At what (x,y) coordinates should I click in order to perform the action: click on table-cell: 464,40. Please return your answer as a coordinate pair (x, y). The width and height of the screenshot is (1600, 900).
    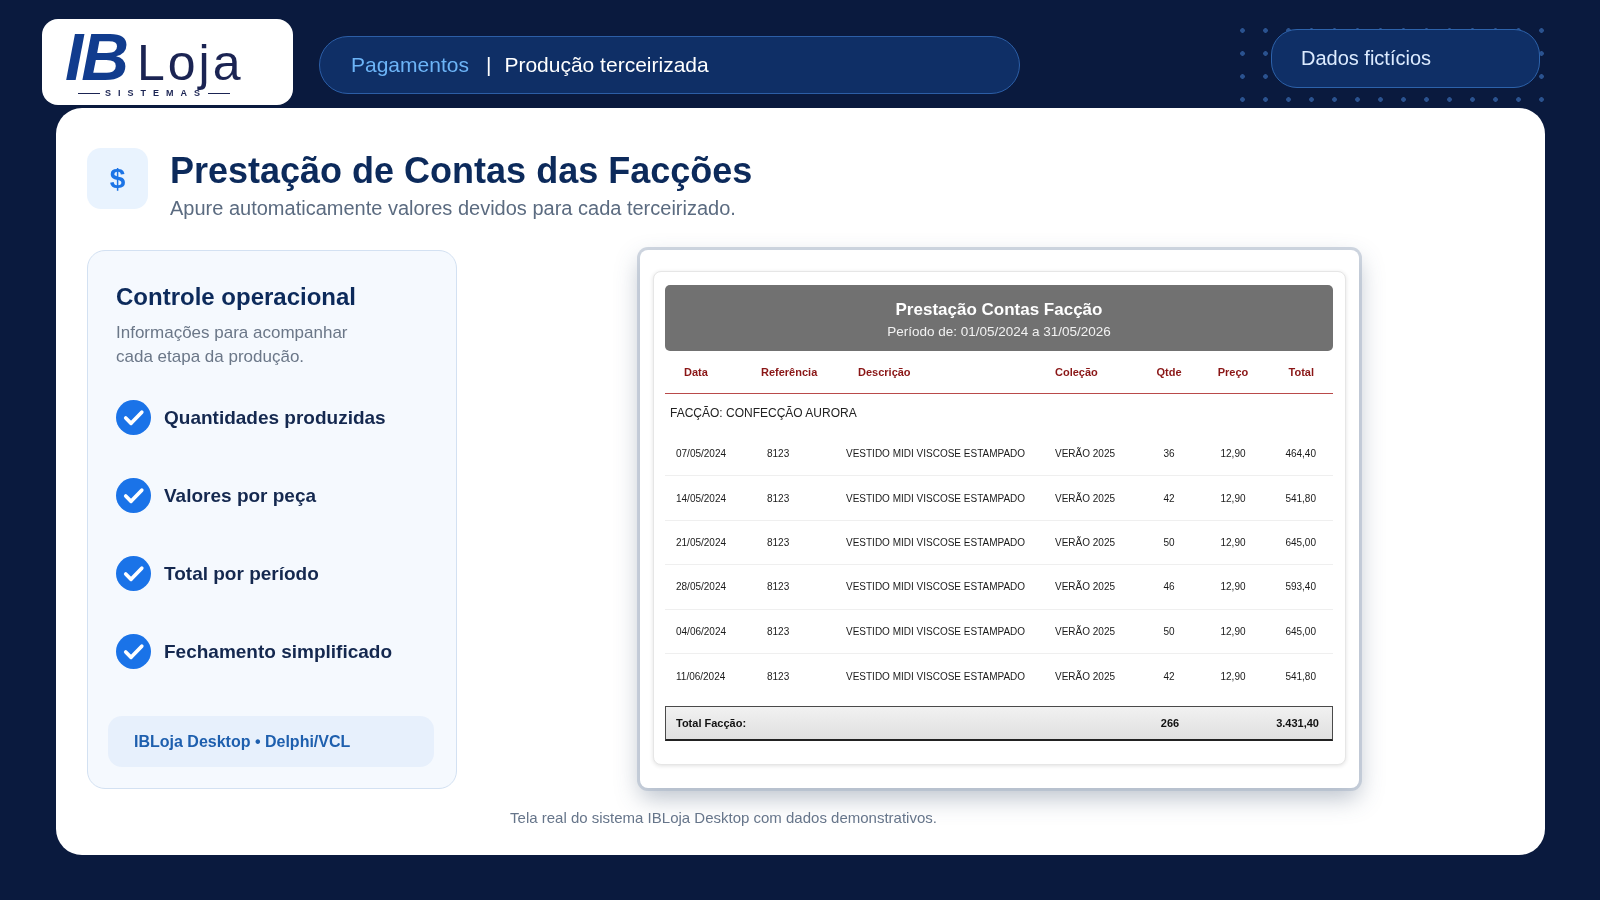
    Looking at the image, I should click on (1300, 454).